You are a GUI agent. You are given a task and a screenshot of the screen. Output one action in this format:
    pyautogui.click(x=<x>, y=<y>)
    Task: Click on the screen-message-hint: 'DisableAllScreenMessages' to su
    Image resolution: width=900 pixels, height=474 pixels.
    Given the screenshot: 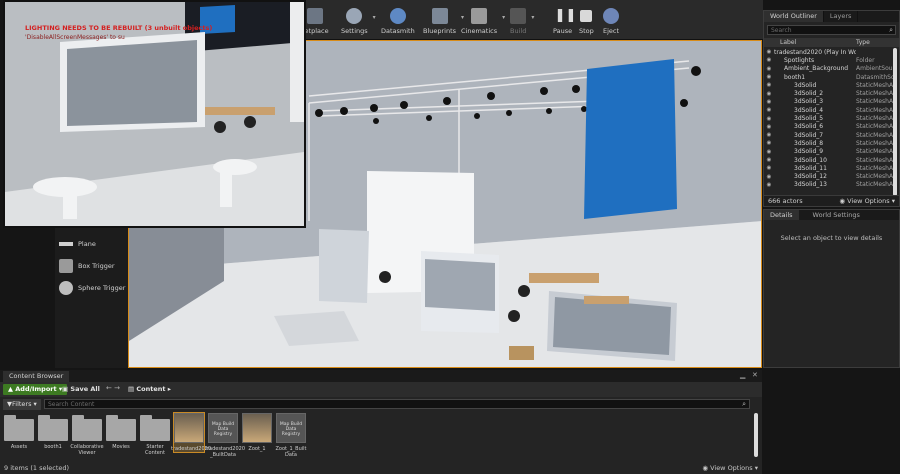 What is the action you would take?
    pyautogui.click(x=75, y=37)
    